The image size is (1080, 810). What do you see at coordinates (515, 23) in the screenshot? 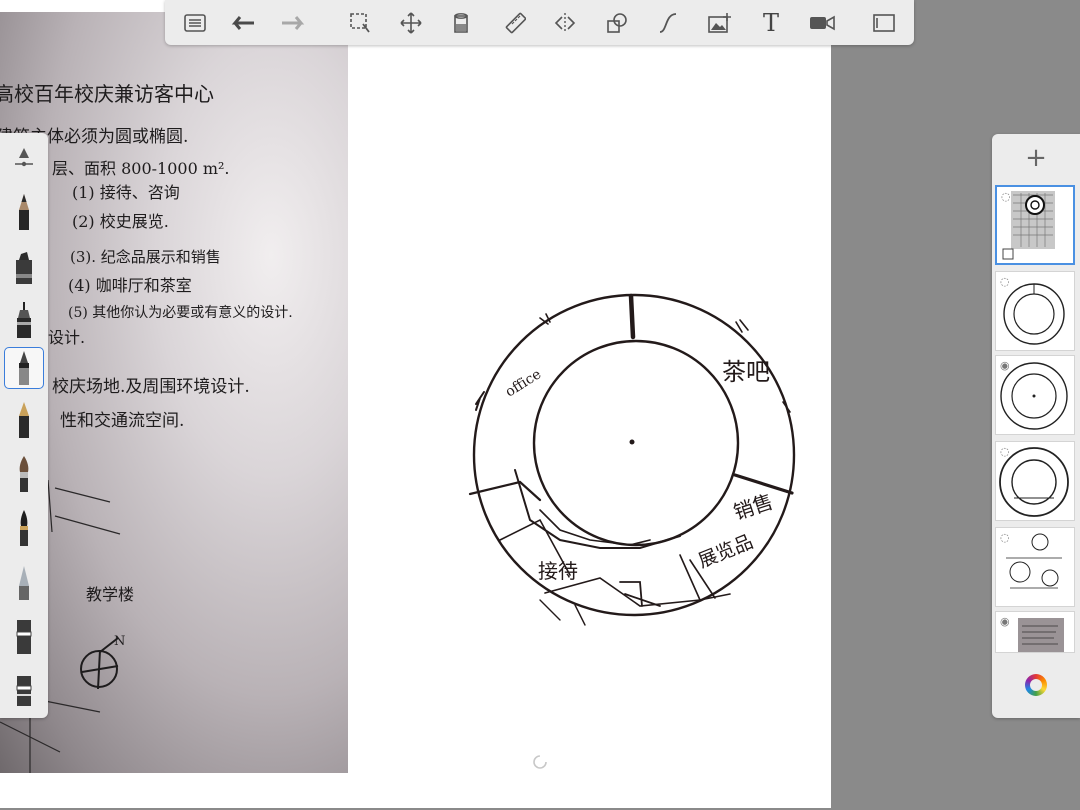
I see `ruler-icon` at bounding box center [515, 23].